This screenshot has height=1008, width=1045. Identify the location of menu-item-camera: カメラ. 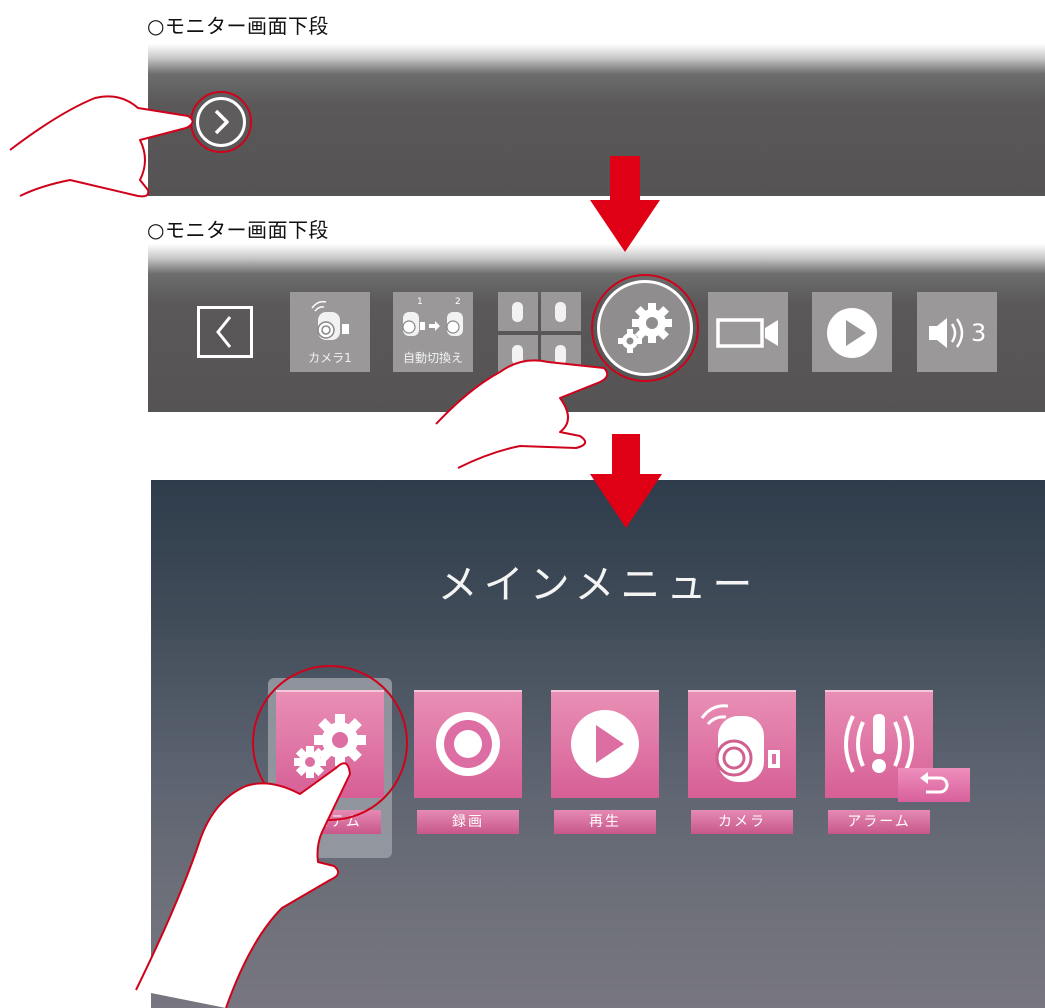
(742, 762).